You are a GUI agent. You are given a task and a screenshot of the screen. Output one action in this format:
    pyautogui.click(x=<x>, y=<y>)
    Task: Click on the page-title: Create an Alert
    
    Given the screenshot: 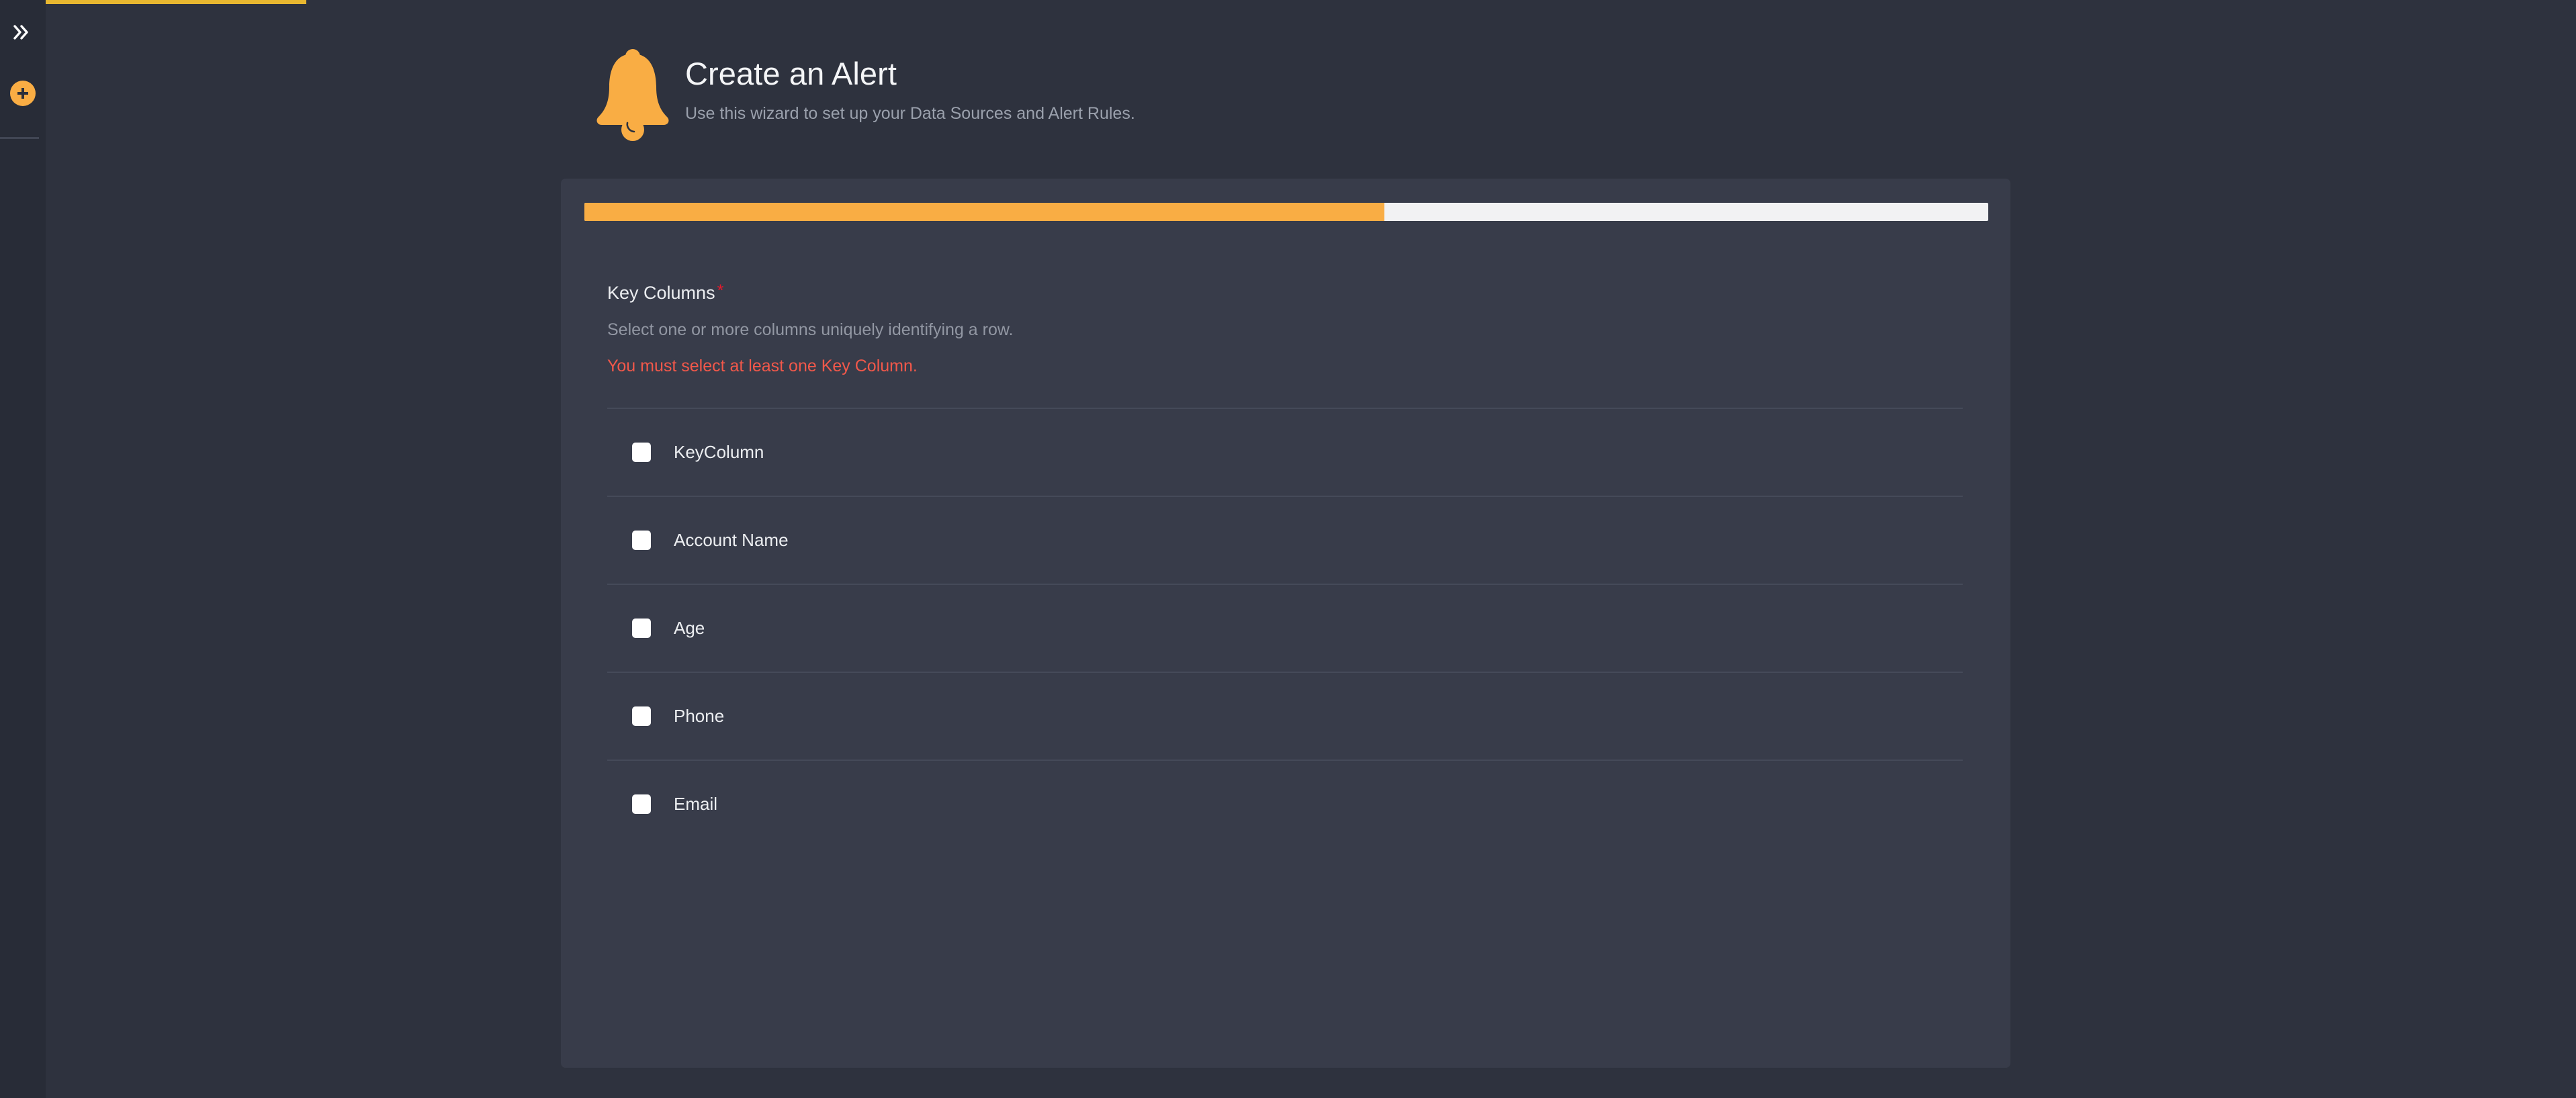 What is the action you would take?
    pyautogui.click(x=791, y=74)
    